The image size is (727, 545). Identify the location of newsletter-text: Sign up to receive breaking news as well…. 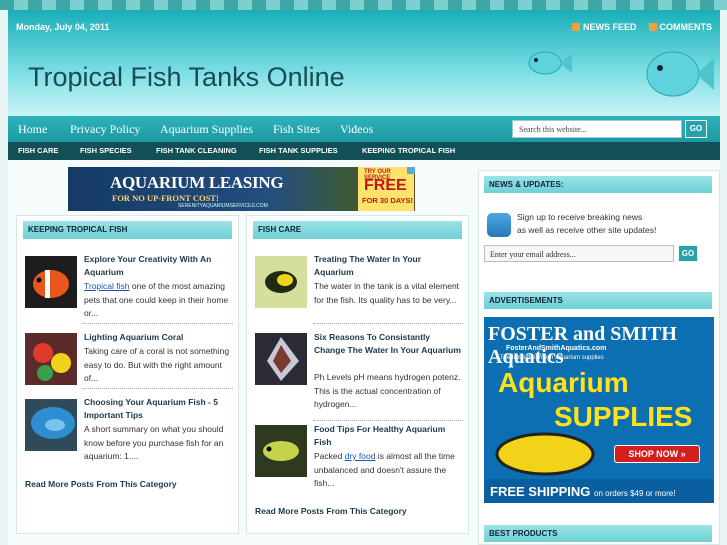
(587, 223).